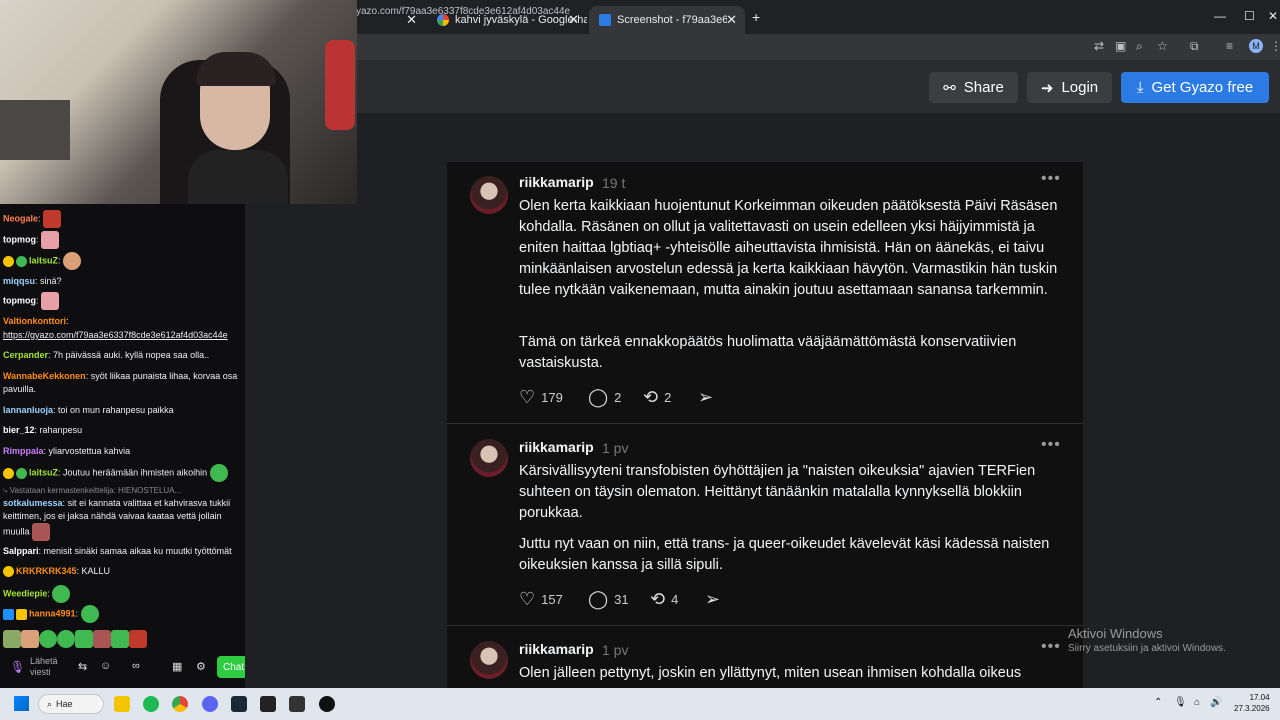 The width and height of the screenshot is (1280, 720). What do you see at coordinates (657, 397) in the screenshot?
I see `repost-action: ⟲ 2` at bounding box center [657, 397].